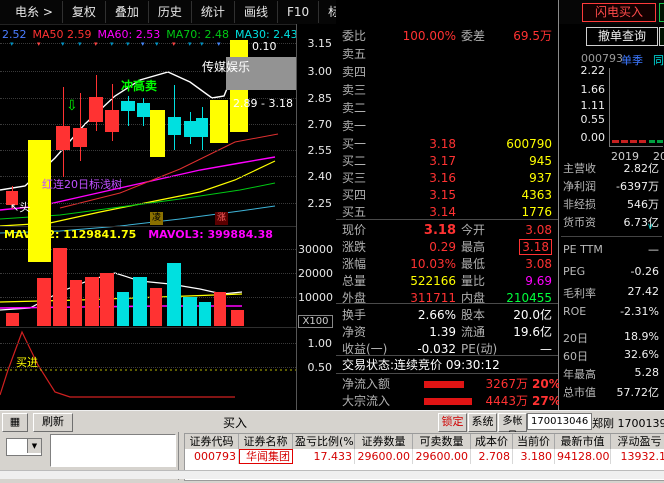  I want to click on system-button: 系统, so click(482, 422).